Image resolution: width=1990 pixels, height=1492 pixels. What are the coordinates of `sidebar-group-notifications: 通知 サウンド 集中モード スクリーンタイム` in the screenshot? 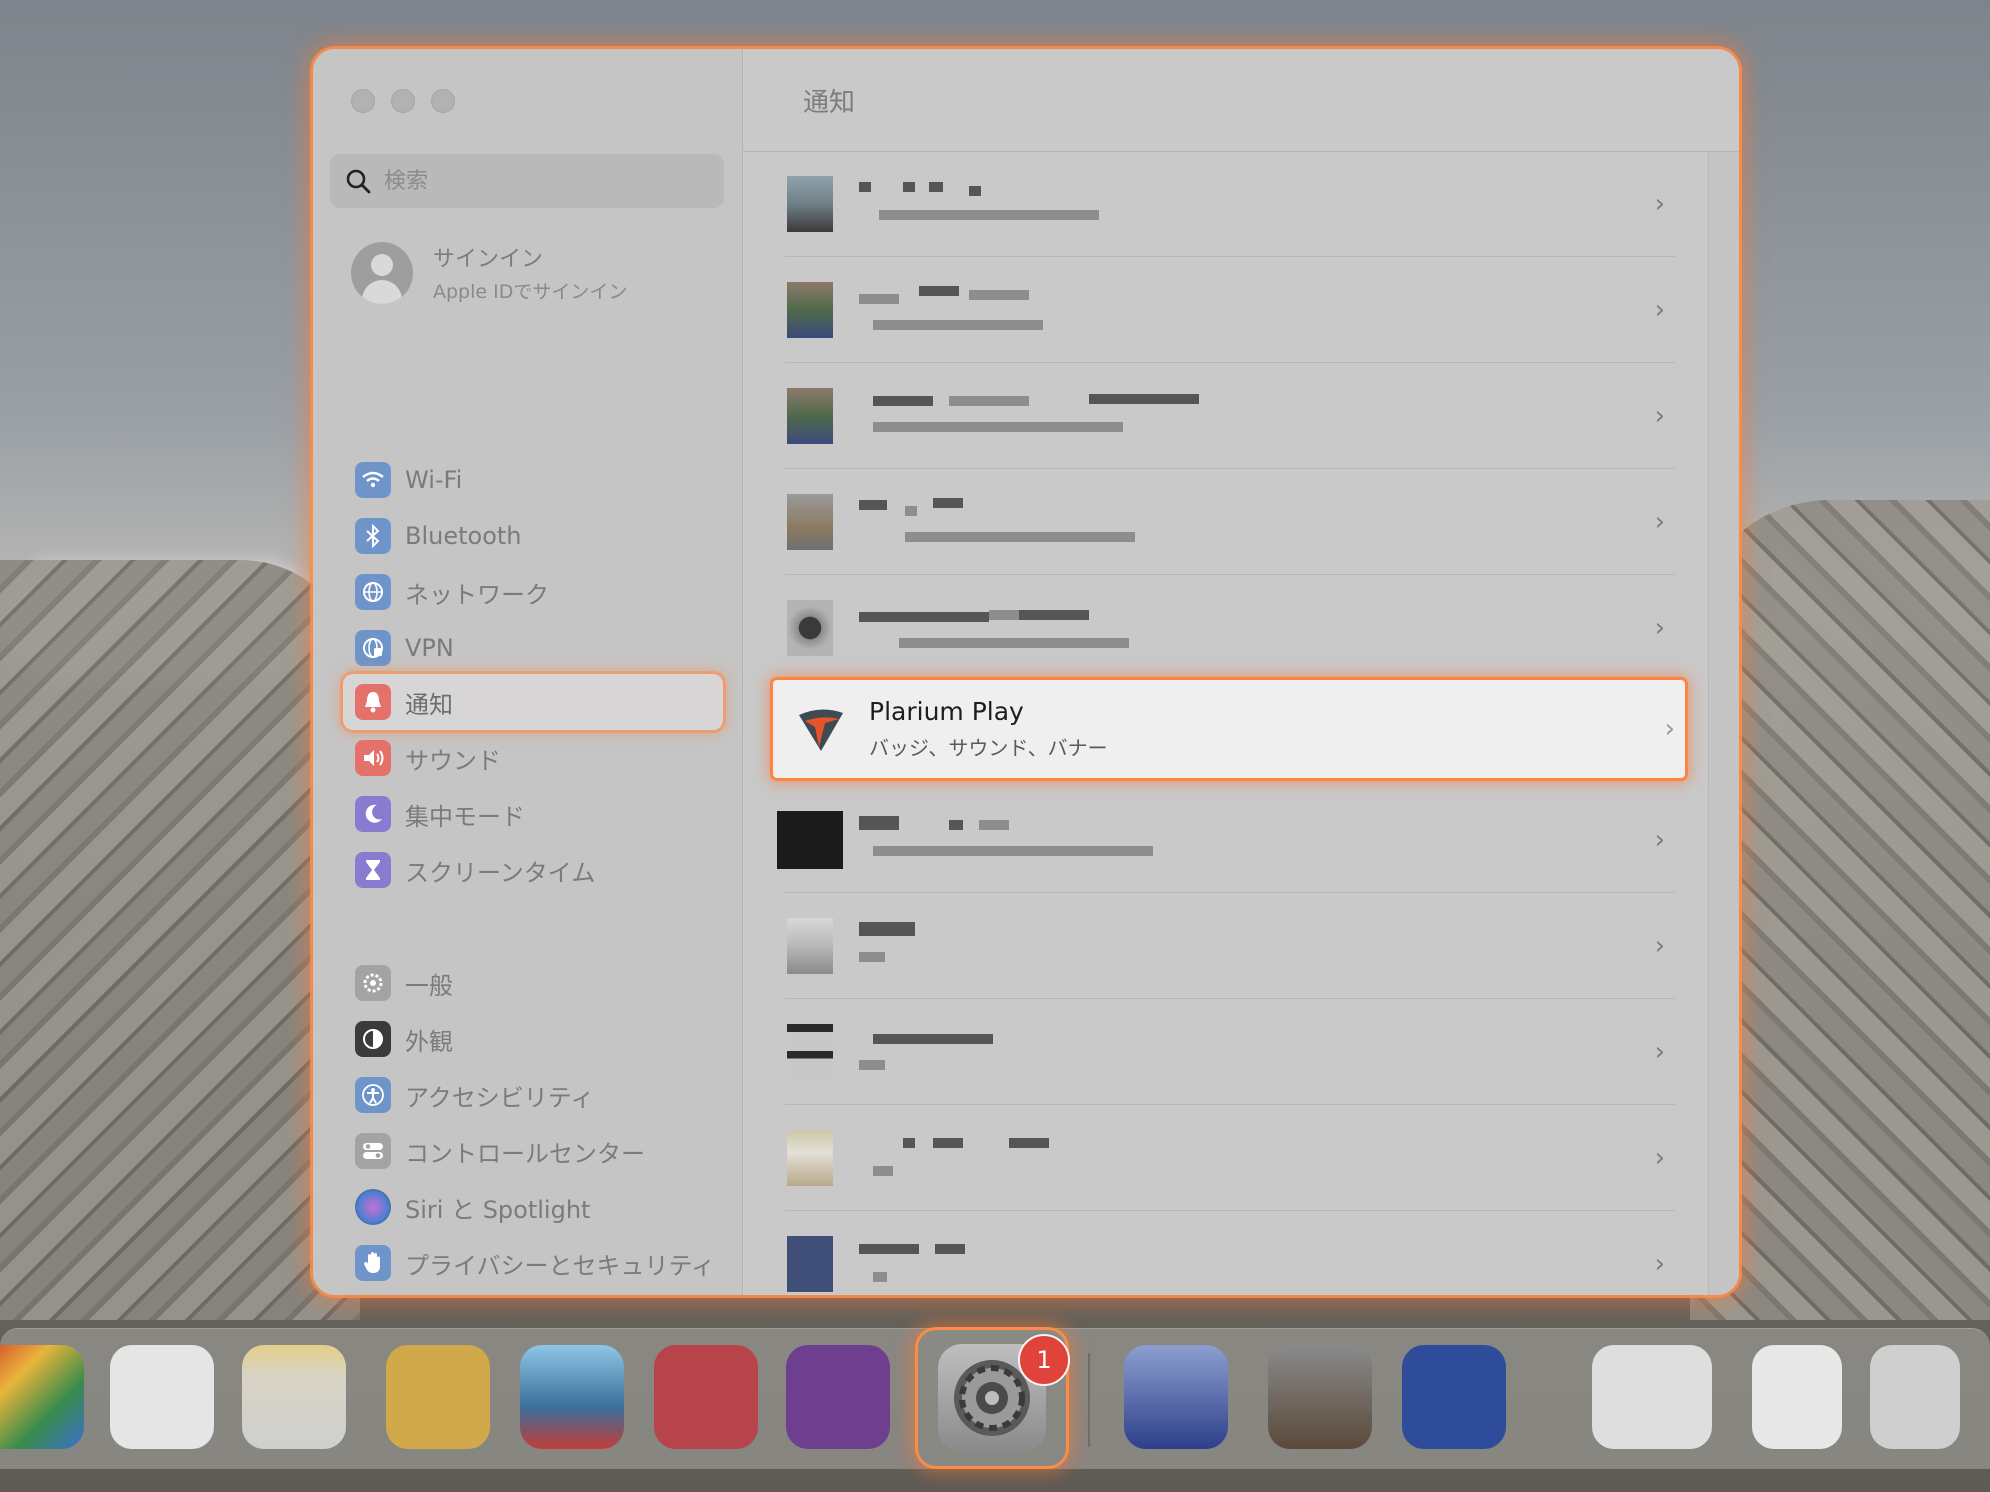 It's located at (533, 786).